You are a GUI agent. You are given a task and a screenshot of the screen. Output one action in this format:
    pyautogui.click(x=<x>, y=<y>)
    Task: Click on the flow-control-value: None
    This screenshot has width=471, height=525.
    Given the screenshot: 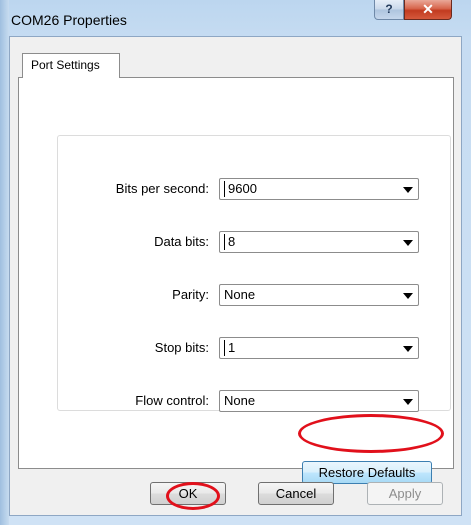 What is the action you would take?
    pyautogui.click(x=240, y=400)
    